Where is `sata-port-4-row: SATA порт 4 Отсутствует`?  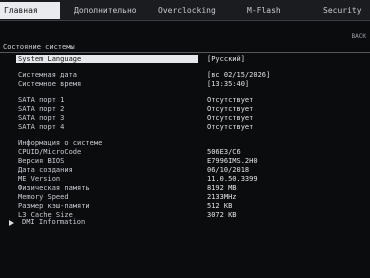 sata-port-4-row: SATA порт 4 Отсутствует is located at coordinates (185, 127).